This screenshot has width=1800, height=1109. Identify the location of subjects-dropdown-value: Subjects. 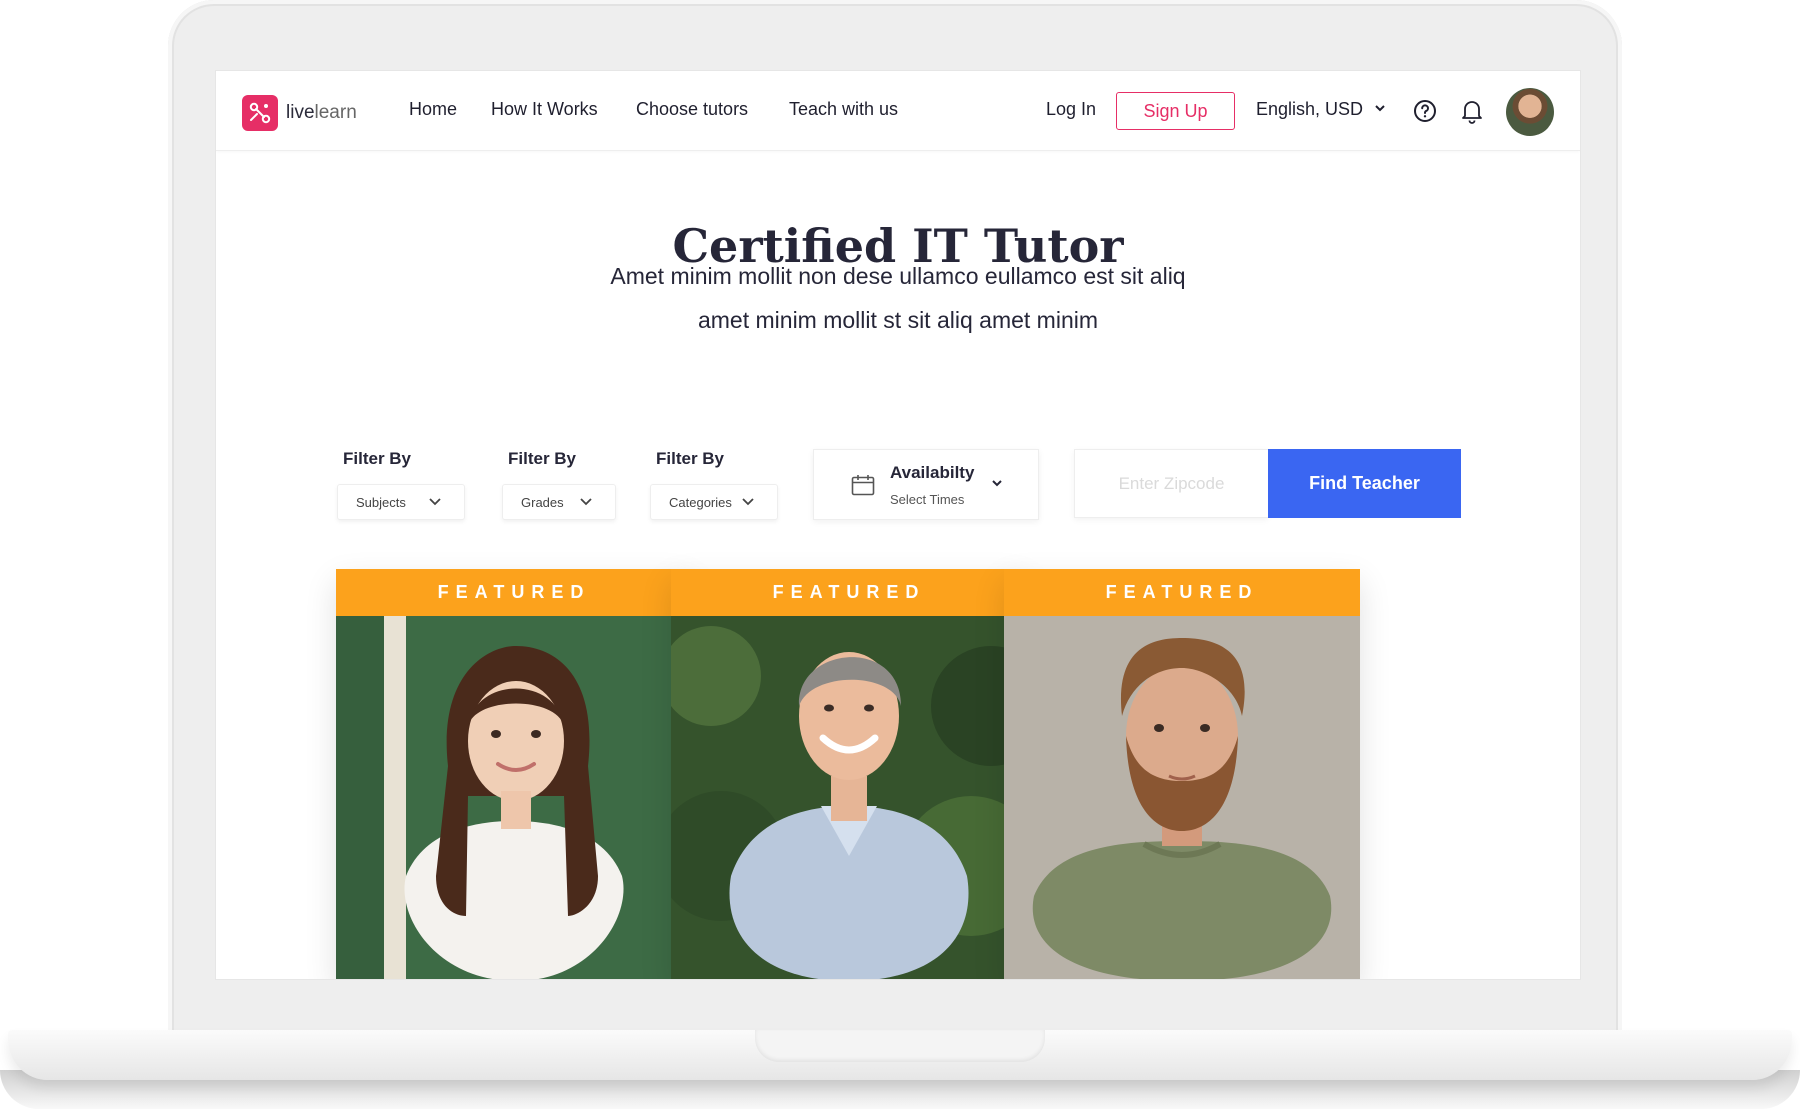
(381, 502).